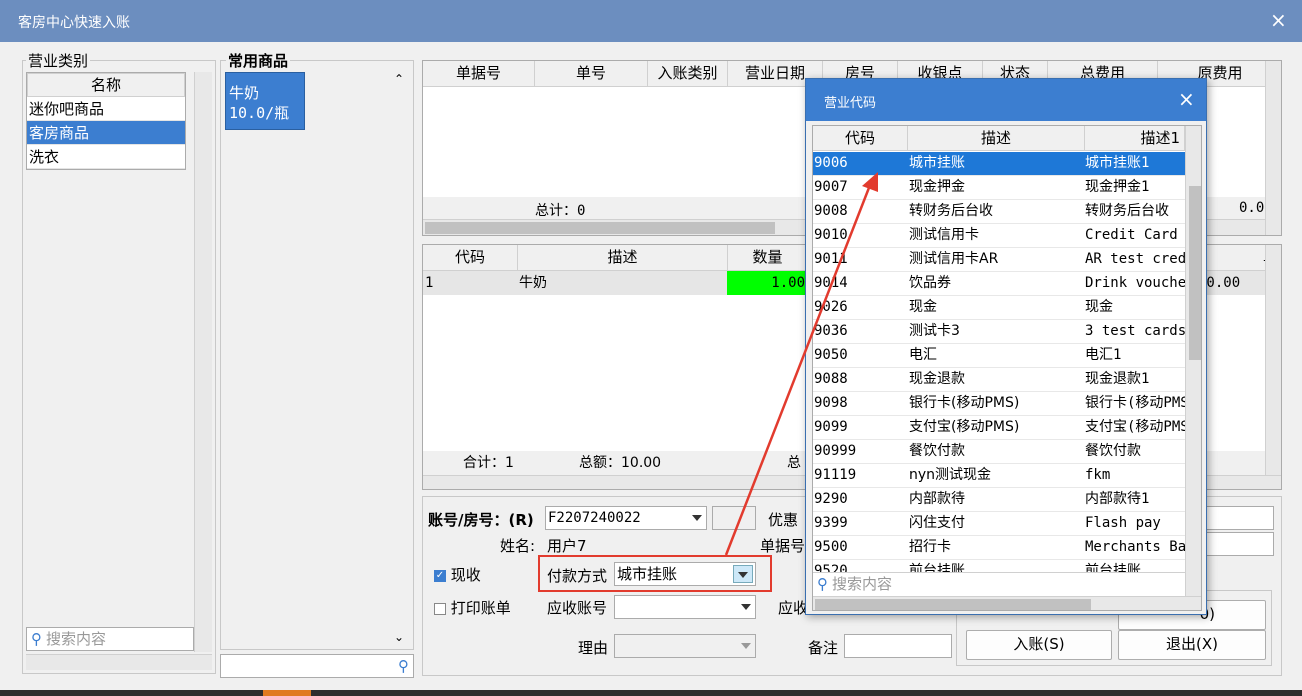  I want to click on taskbar-active, so click(287, 693).